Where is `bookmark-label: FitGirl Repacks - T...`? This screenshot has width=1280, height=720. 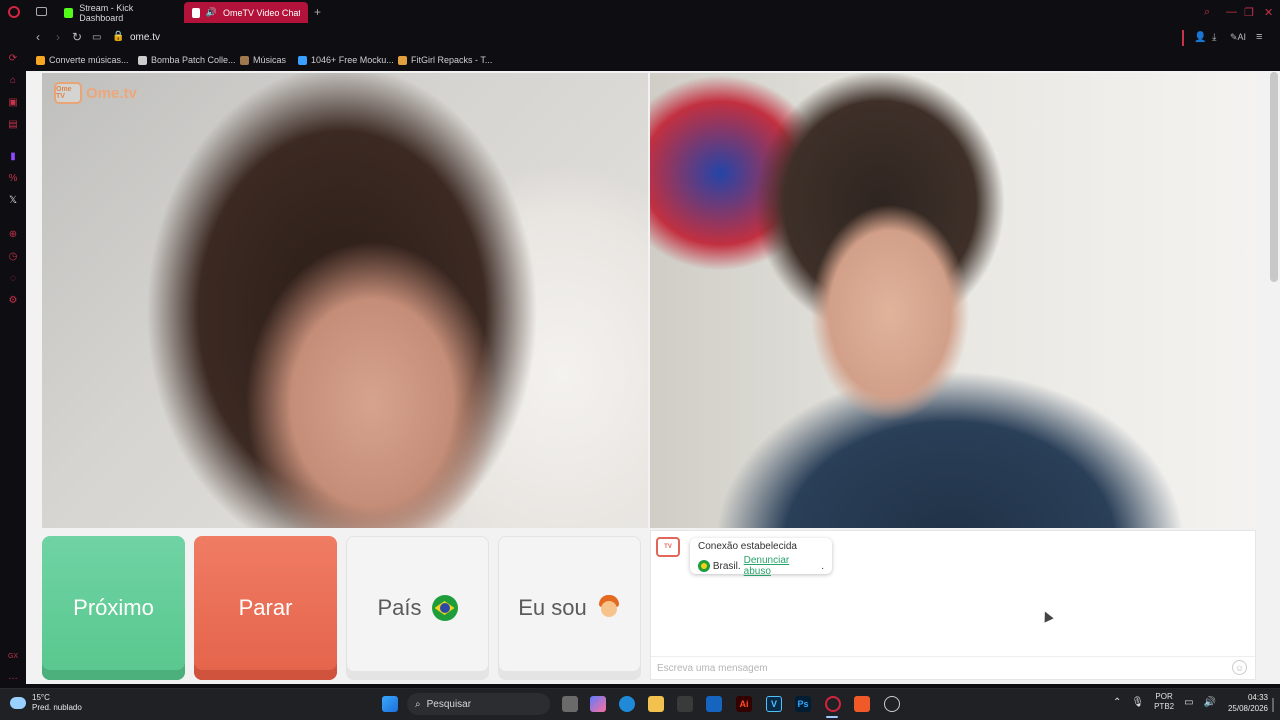 bookmark-label: FitGirl Repacks - T... is located at coordinates (452, 60).